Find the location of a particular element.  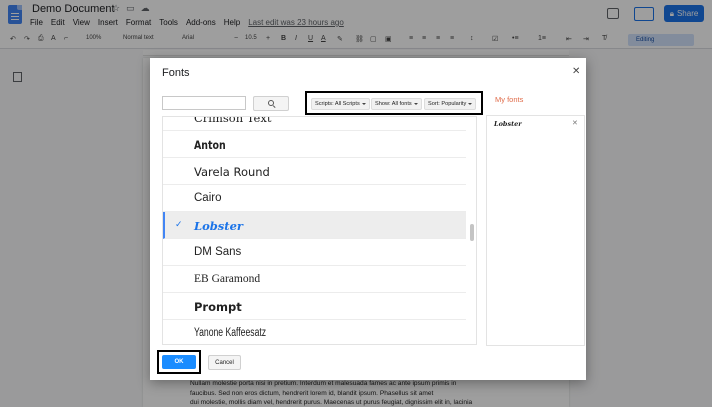

my-font-item: Lobster is located at coordinates (508, 124).